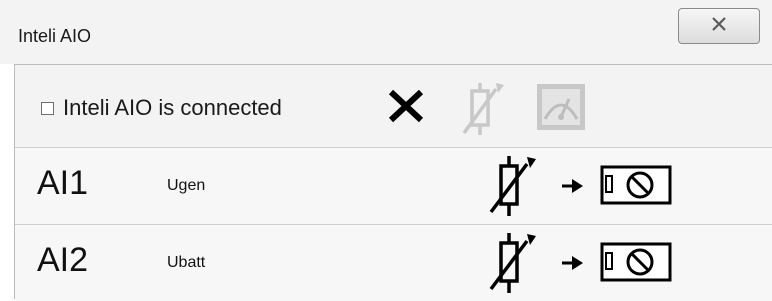 Image resolution: width=772 pixels, height=301 pixels. Describe the element at coordinates (186, 185) in the screenshot. I see `input-signal: Ugen` at that location.